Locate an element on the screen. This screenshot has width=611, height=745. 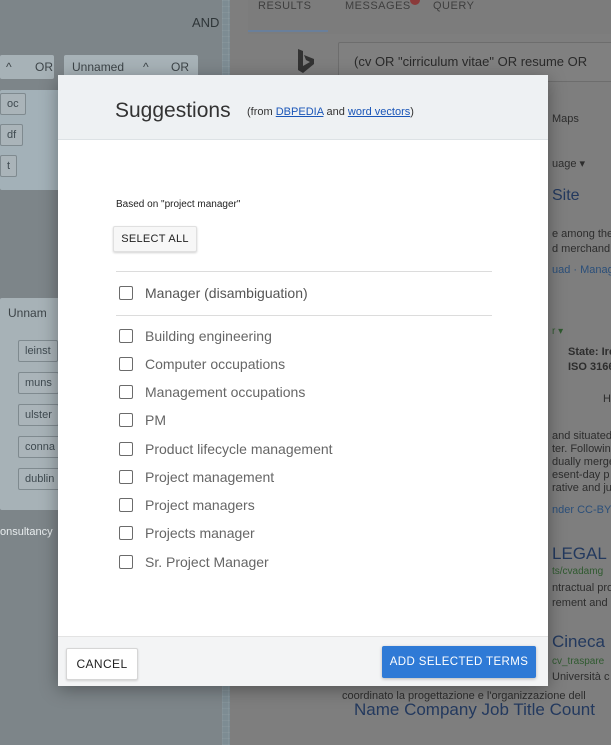
result-snippet: ter. Followin is located at coordinates (581, 449).